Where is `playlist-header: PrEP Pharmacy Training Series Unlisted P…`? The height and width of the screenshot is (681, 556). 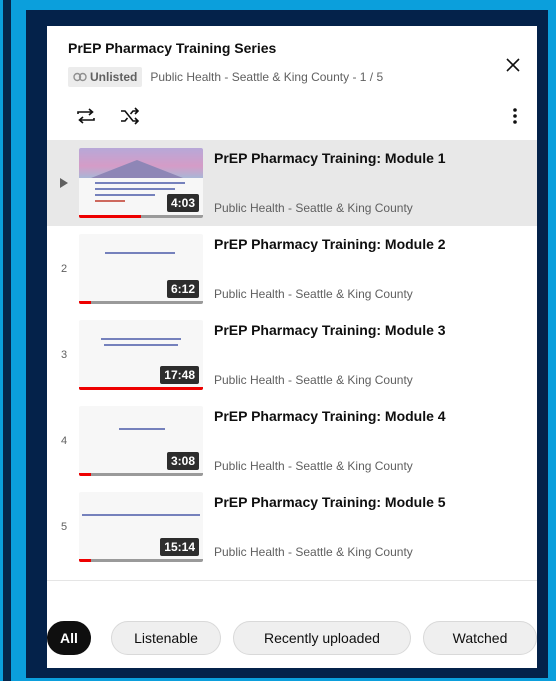 playlist-header: PrEP Pharmacy Training Series Unlisted P… is located at coordinates (292, 83).